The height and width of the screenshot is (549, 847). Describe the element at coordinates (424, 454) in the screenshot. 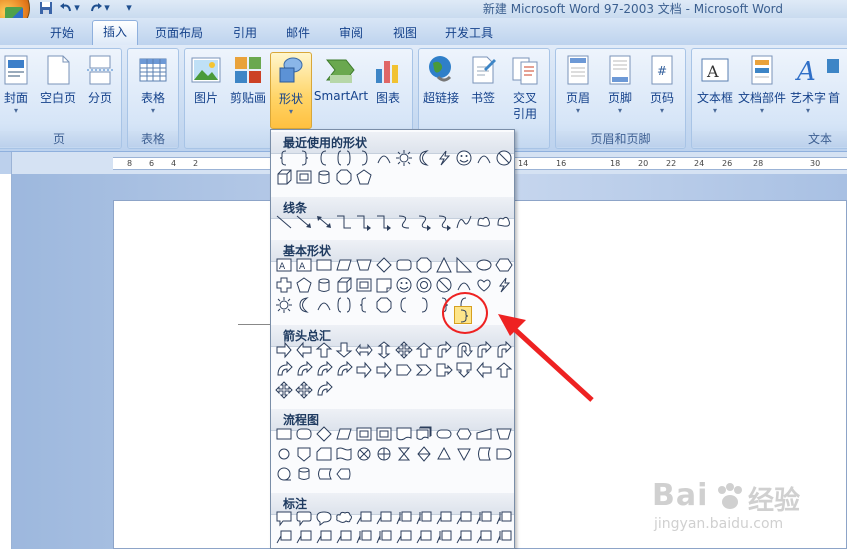

I see `shape-flowSort-icon` at that location.